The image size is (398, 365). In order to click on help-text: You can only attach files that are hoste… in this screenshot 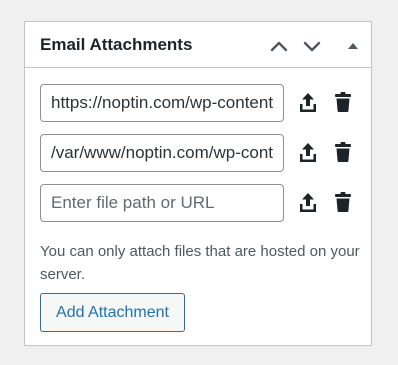, I will do `click(200, 263)`.